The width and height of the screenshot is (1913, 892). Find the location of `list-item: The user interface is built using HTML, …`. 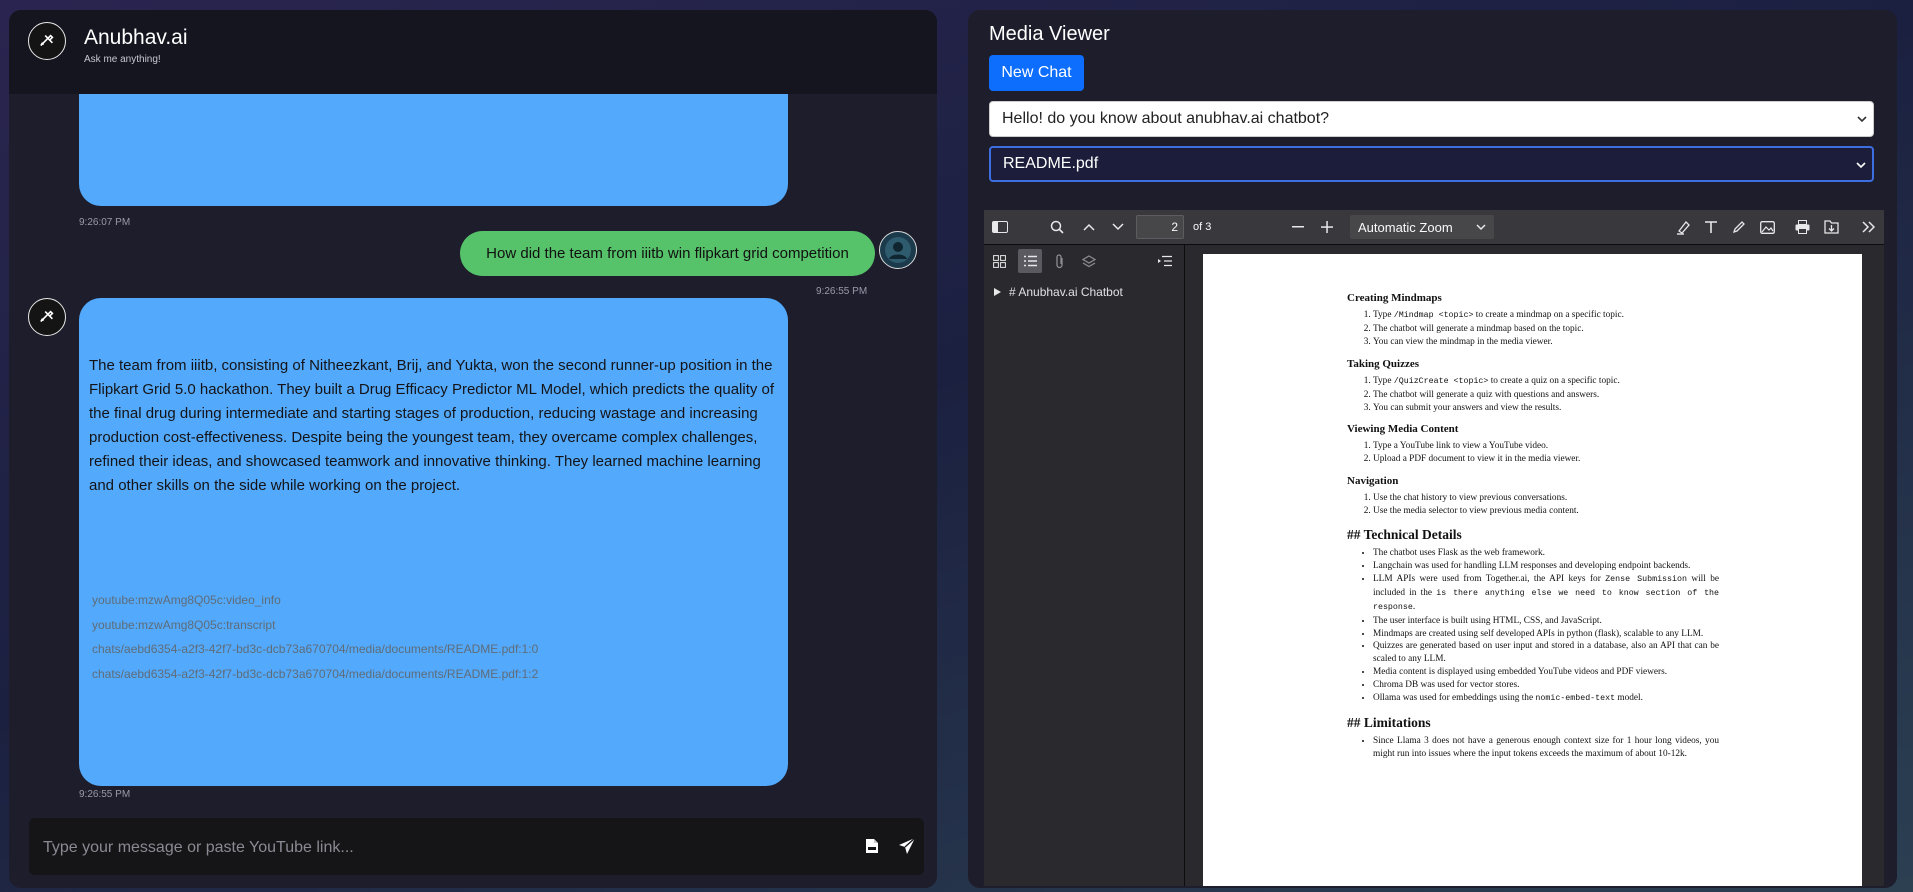

list-item: The user interface is built using HTML, … is located at coordinates (1546, 621).